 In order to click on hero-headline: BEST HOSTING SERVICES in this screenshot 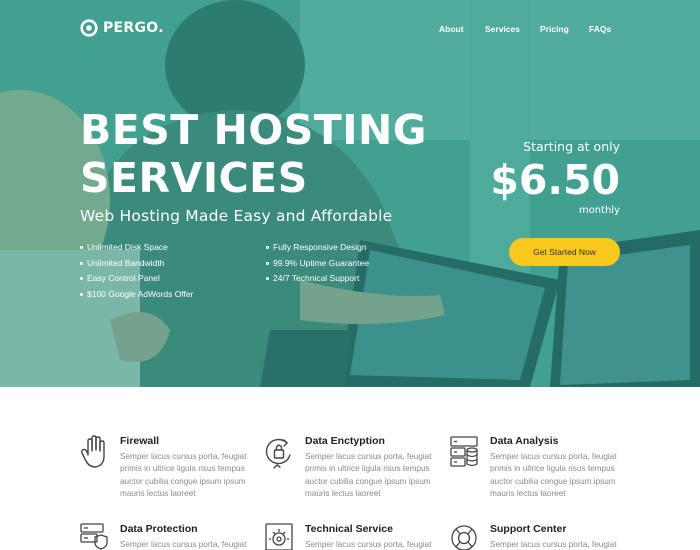, I will do `click(253, 154)`.